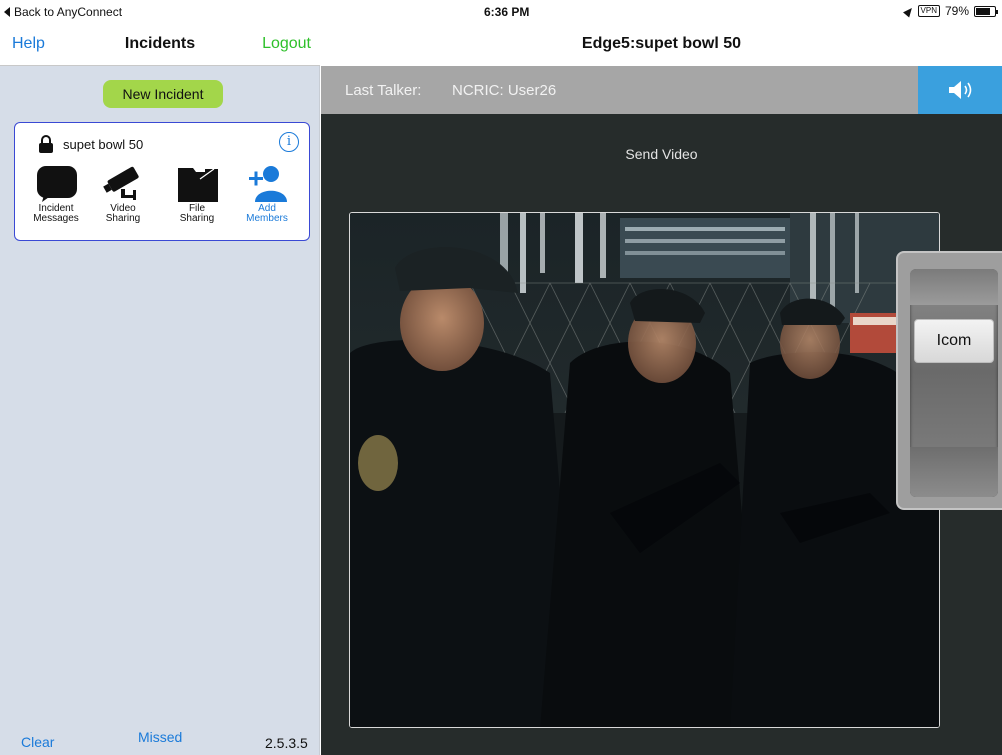 Image resolution: width=1002 pixels, height=755 pixels. I want to click on new-incident-button: New Incident, so click(163, 94).